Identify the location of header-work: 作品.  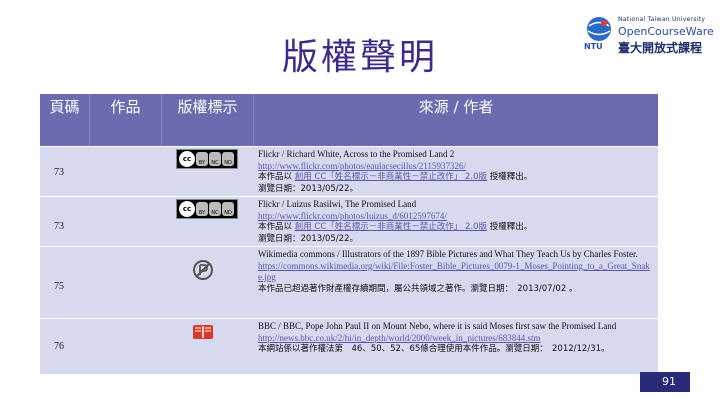
(126, 120).